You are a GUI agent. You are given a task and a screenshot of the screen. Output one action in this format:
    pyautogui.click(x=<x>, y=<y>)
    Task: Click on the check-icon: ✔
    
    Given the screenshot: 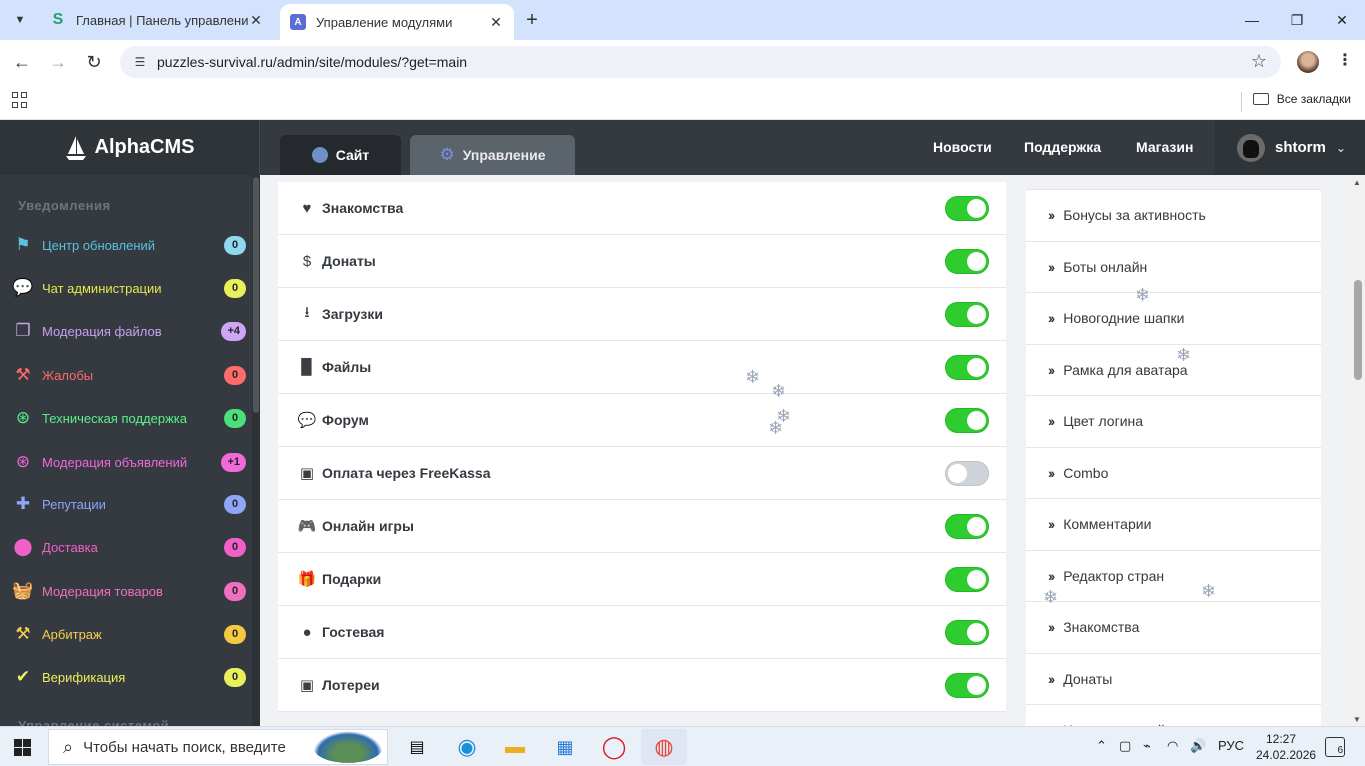 What is the action you would take?
    pyautogui.click(x=23, y=676)
    